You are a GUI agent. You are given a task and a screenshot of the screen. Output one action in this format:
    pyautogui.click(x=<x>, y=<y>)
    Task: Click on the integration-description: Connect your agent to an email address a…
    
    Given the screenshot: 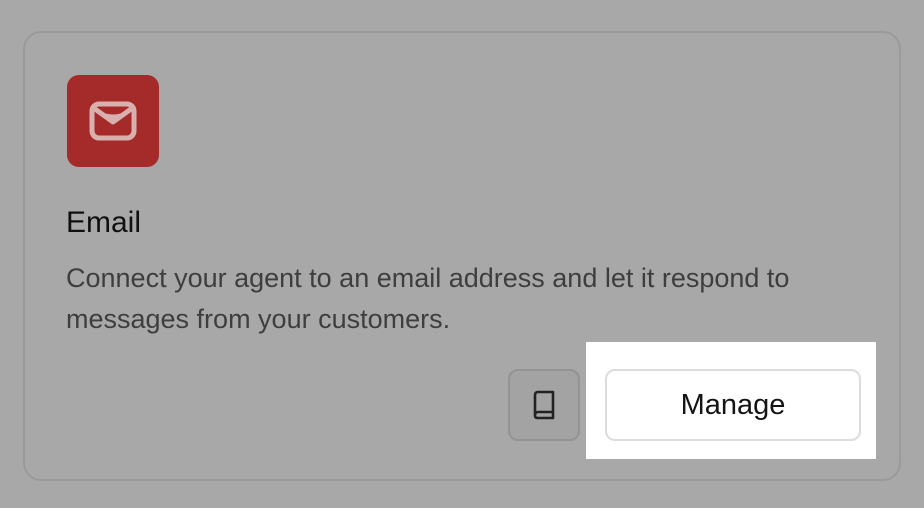 What is the action you would take?
    pyautogui.click(x=428, y=298)
    